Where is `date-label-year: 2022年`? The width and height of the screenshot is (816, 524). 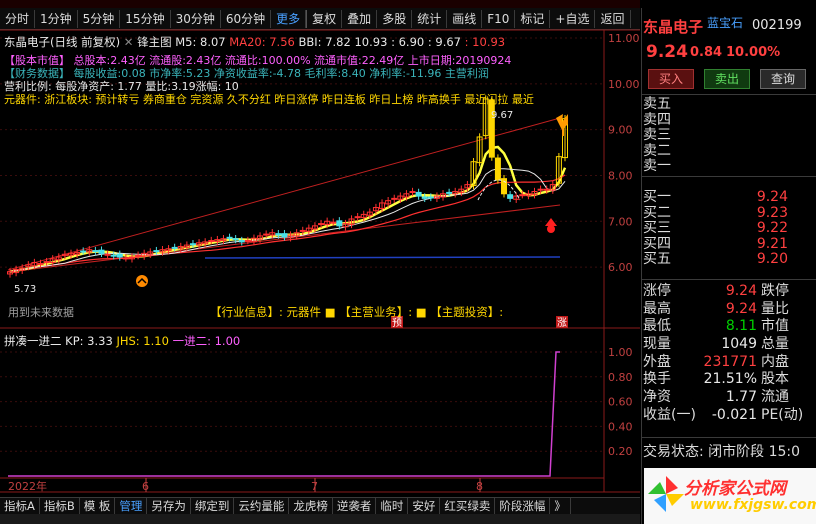
date-label-year: 2022年 is located at coordinates (27, 486).